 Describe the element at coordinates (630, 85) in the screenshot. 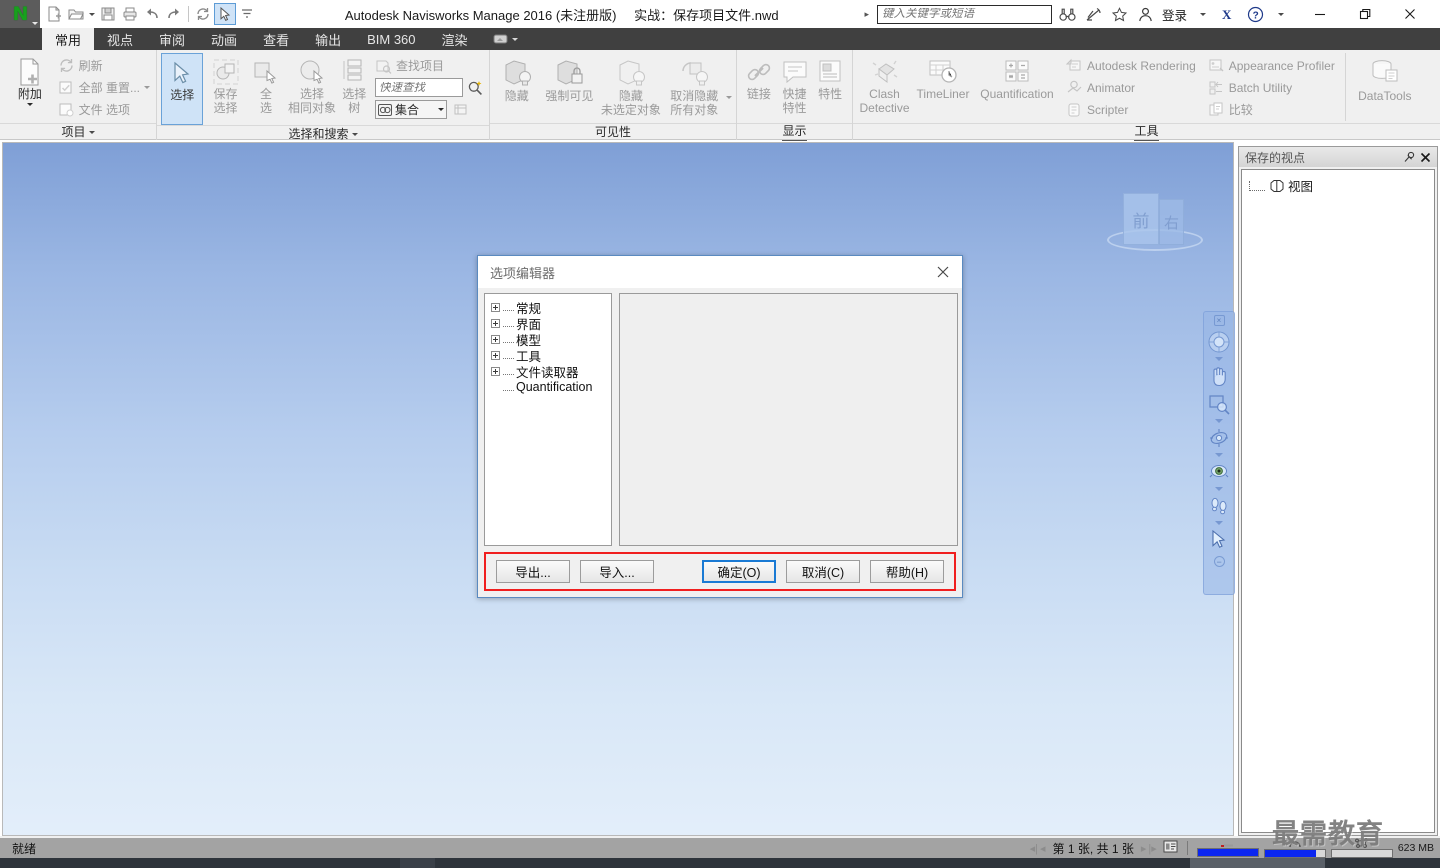

I see `hide-unselected-button: 隐藏 未选定对象` at that location.